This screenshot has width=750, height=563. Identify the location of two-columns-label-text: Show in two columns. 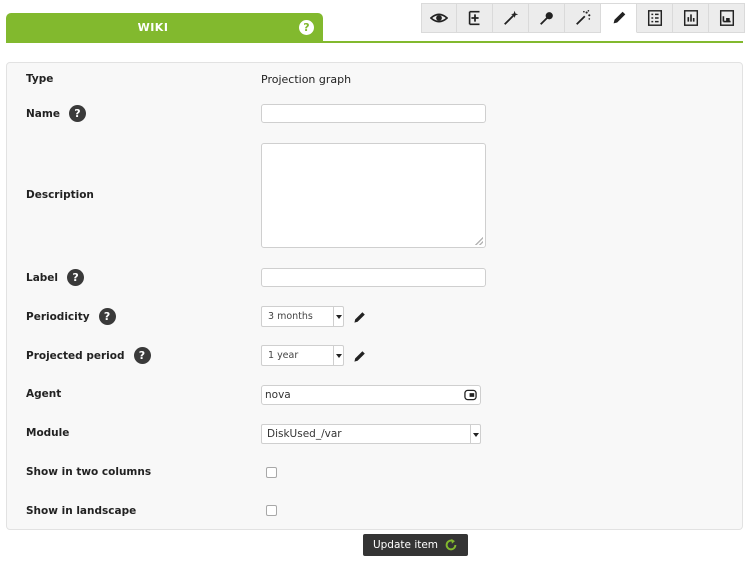
(89, 472).